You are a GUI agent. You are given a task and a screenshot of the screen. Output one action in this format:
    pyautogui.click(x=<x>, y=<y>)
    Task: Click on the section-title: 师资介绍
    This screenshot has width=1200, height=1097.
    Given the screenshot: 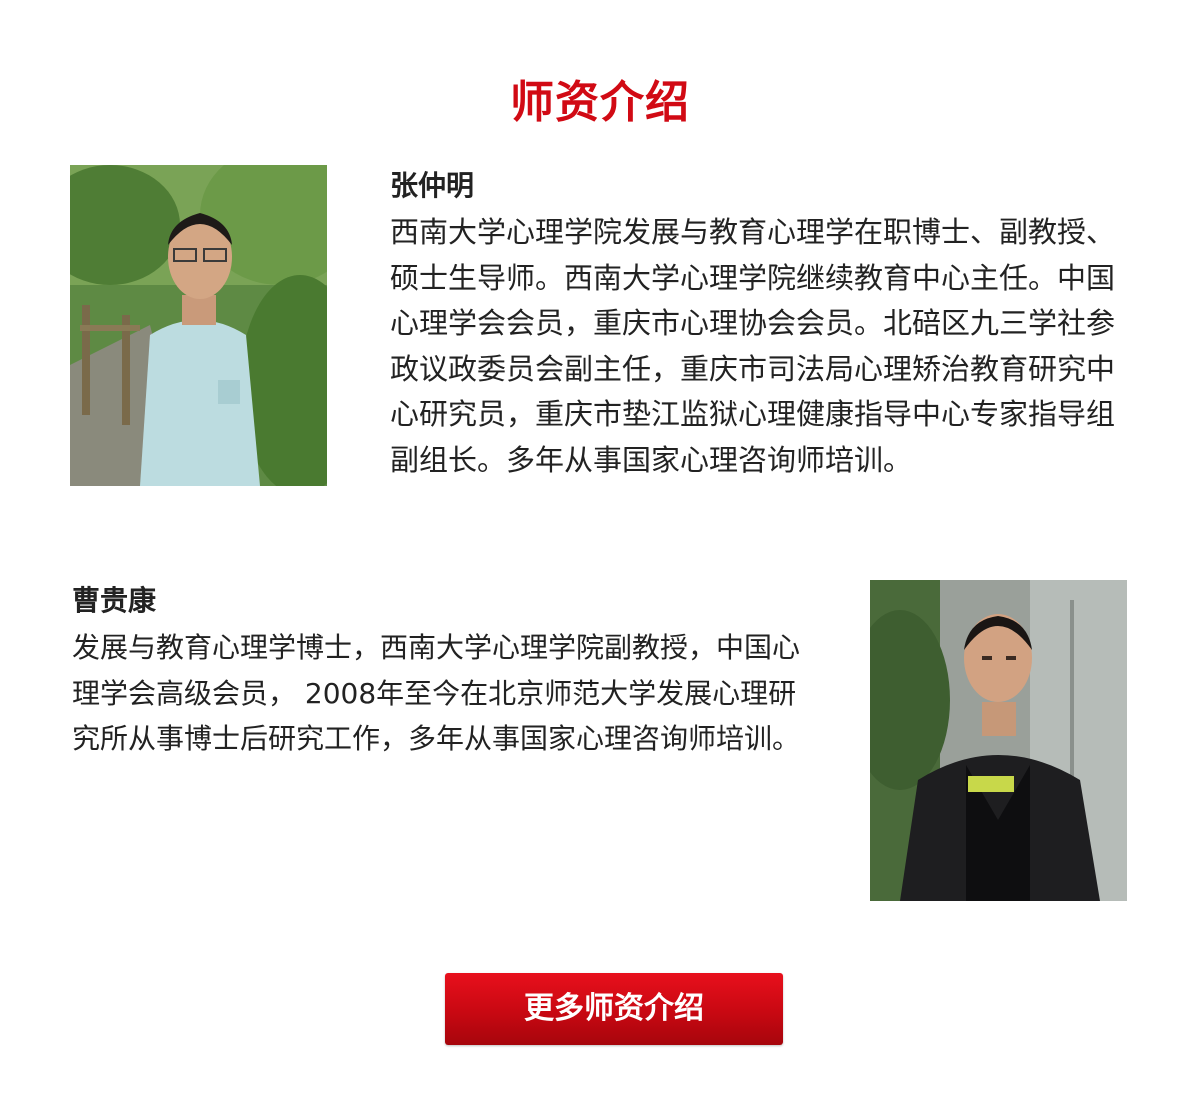 What is the action you would take?
    pyautogui.click(x=600, y=103)
    